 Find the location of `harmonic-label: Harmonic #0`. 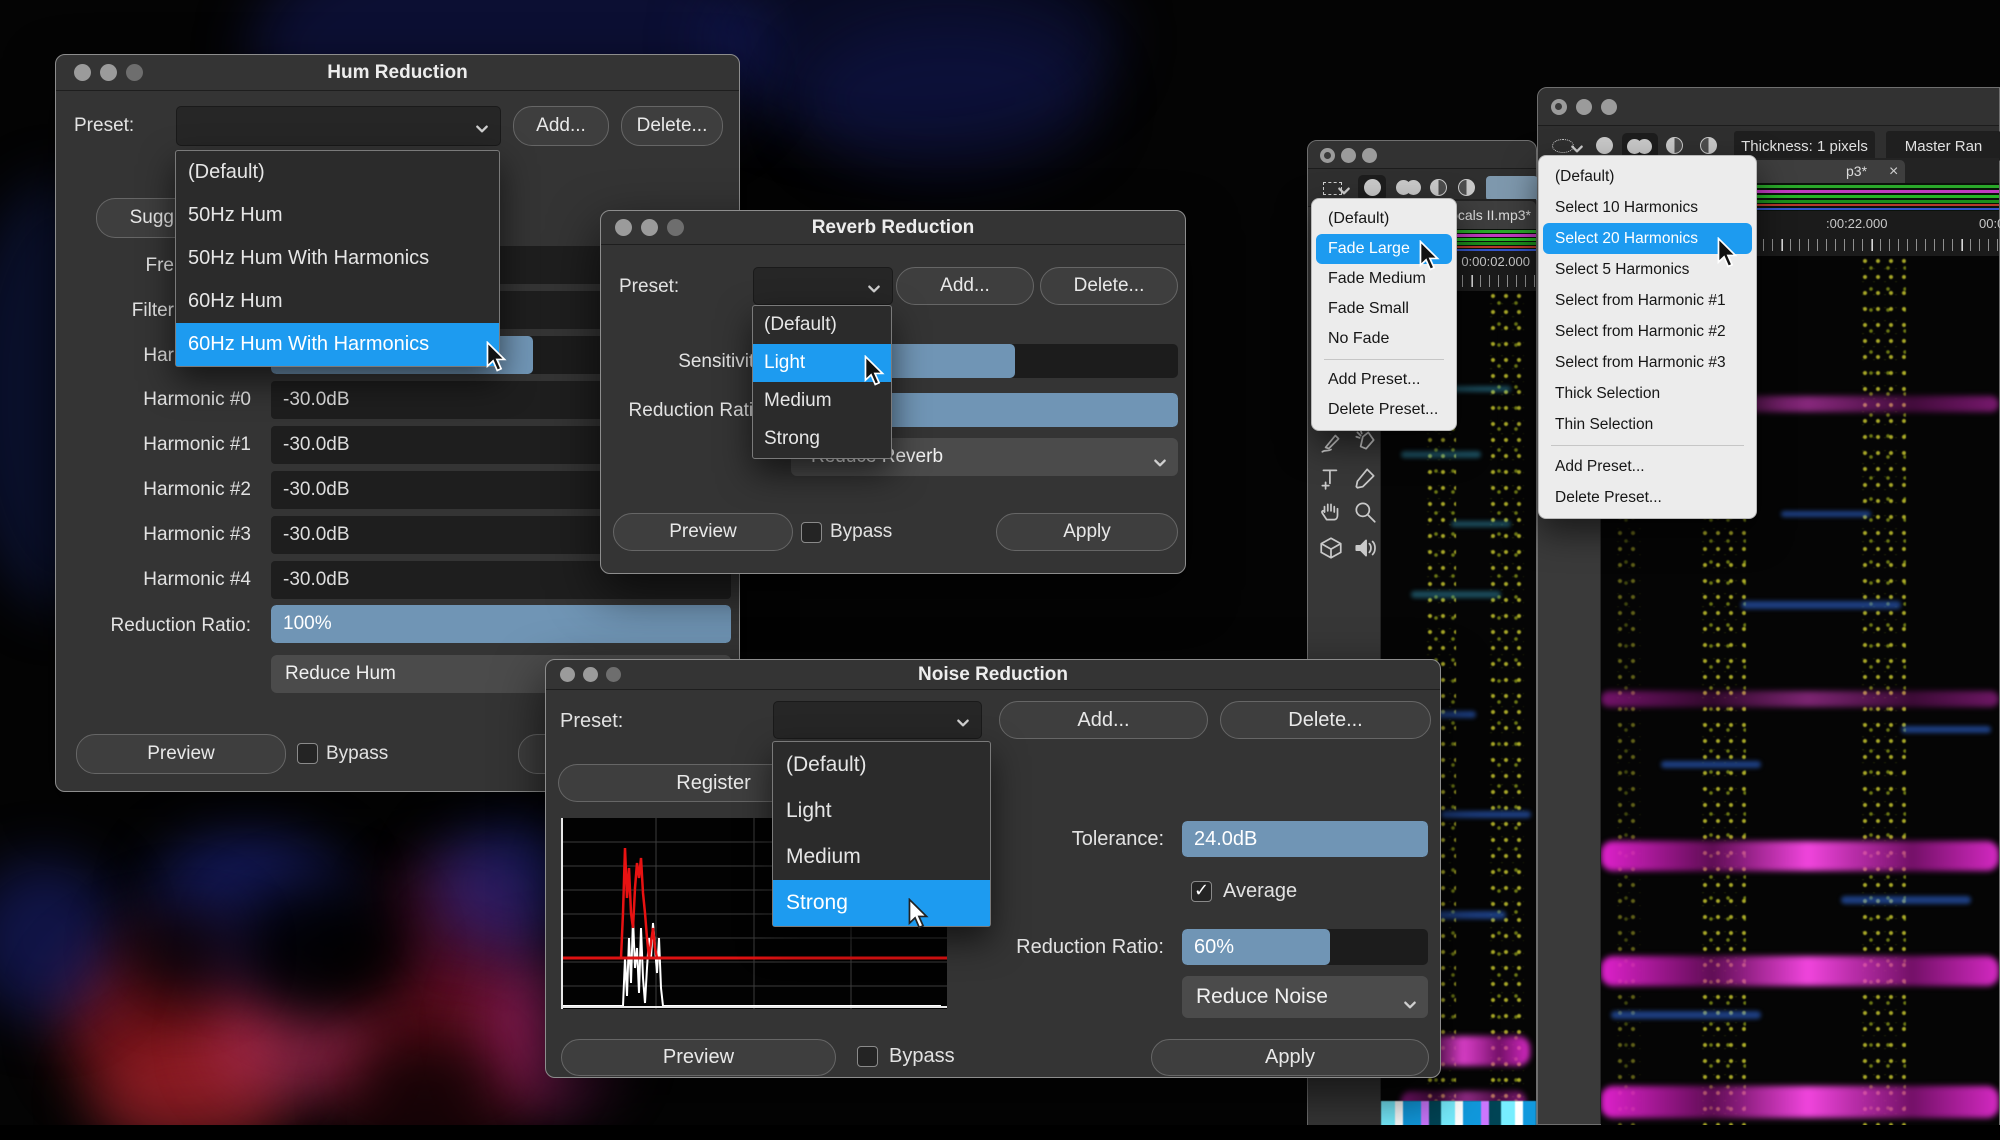

harmonic-label: Harmonic #0 is located at coordinates (197, 399).